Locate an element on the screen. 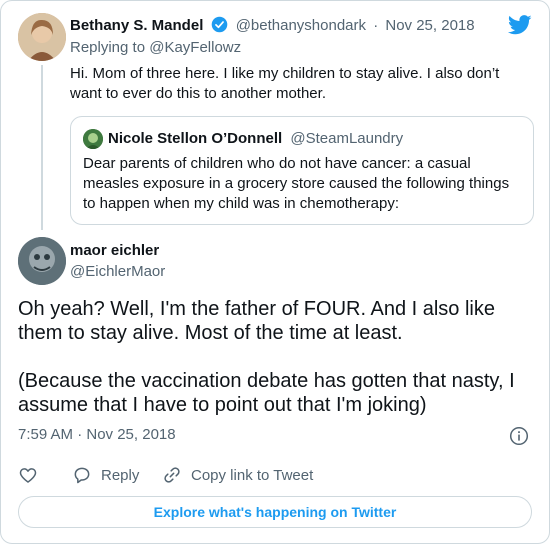 The height and width of the screenshot is (544, 550). replying-to-line: Replying to @KayFellowz is located at coordinates (155, 47).